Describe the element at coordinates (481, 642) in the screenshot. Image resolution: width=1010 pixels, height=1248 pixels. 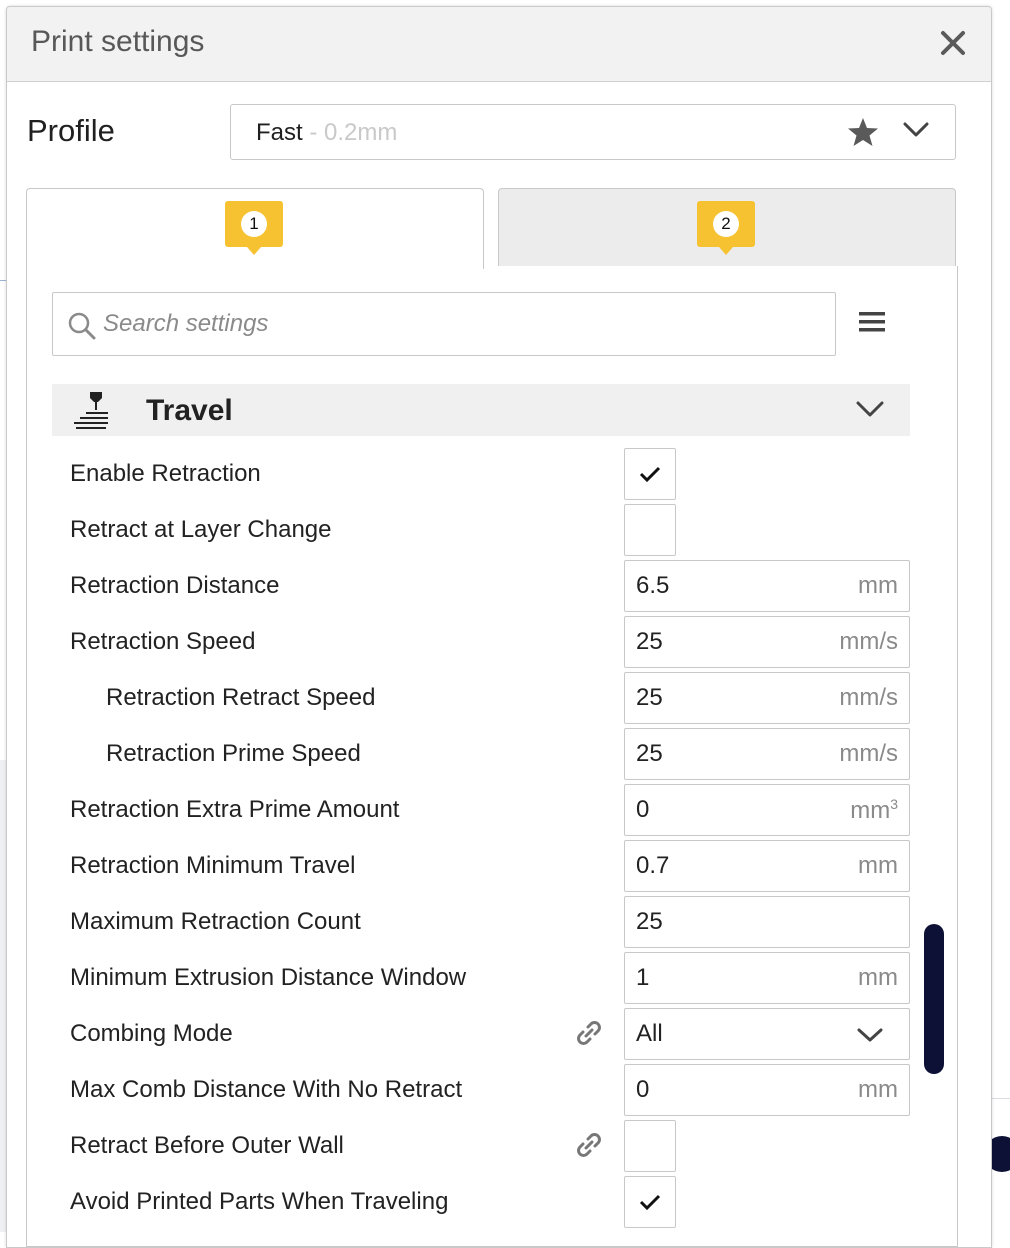
I see `setting-row-retraction-speed: Retraction Speed 25 mm/s` at that location.